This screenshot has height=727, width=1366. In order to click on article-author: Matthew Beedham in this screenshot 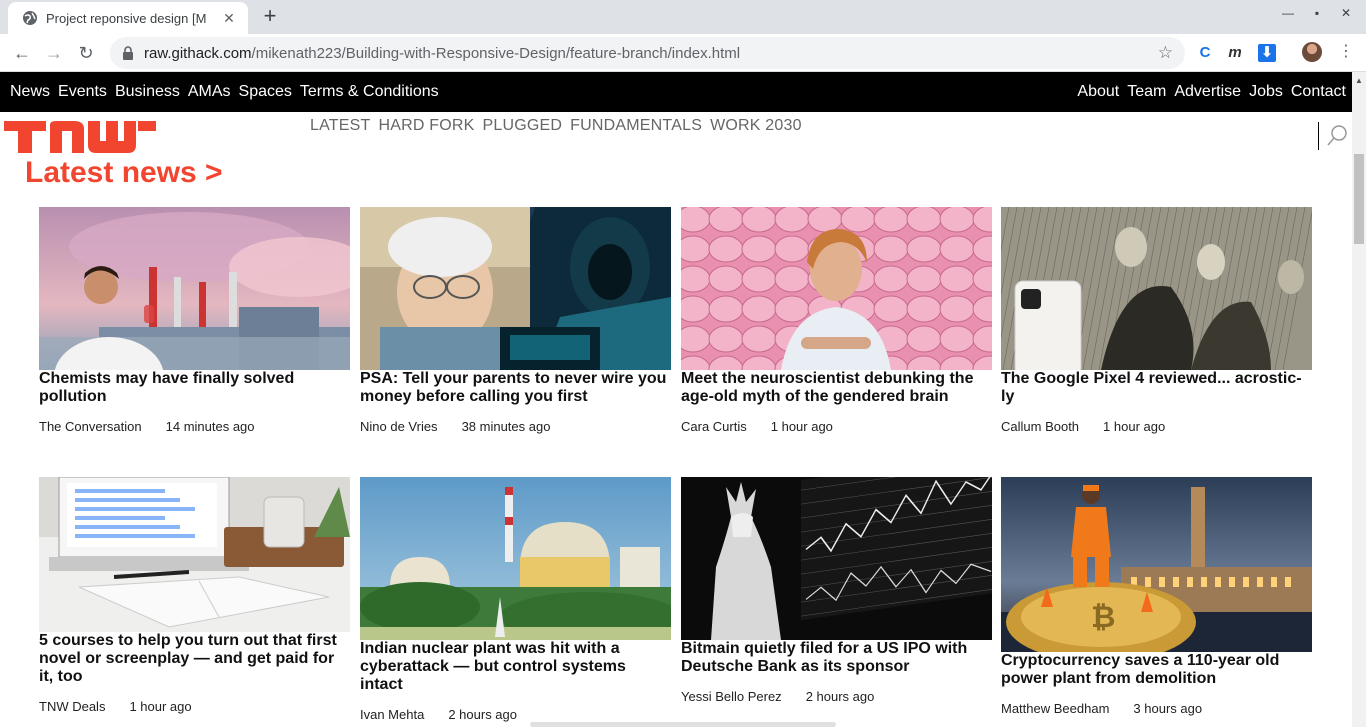, I will do `click(1055, 708)`.